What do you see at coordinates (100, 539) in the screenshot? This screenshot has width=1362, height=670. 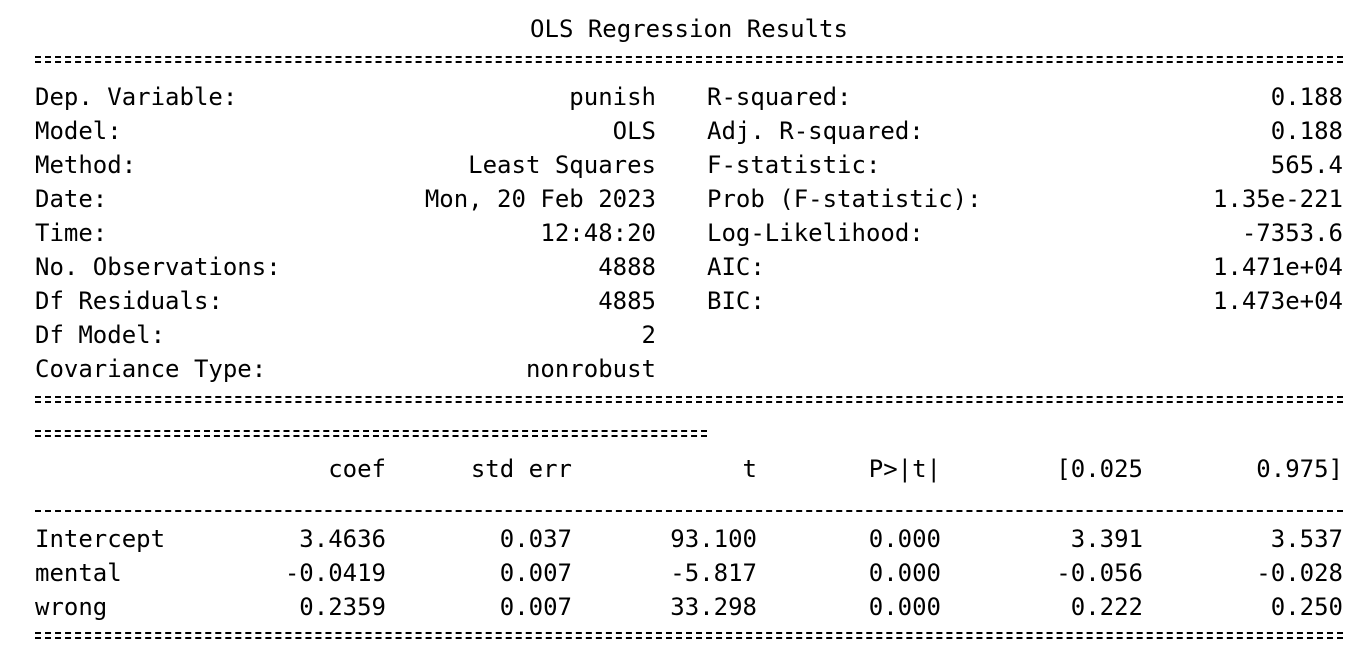 I see `coef-row-name: Intercept` at bounding box center [100, 539].